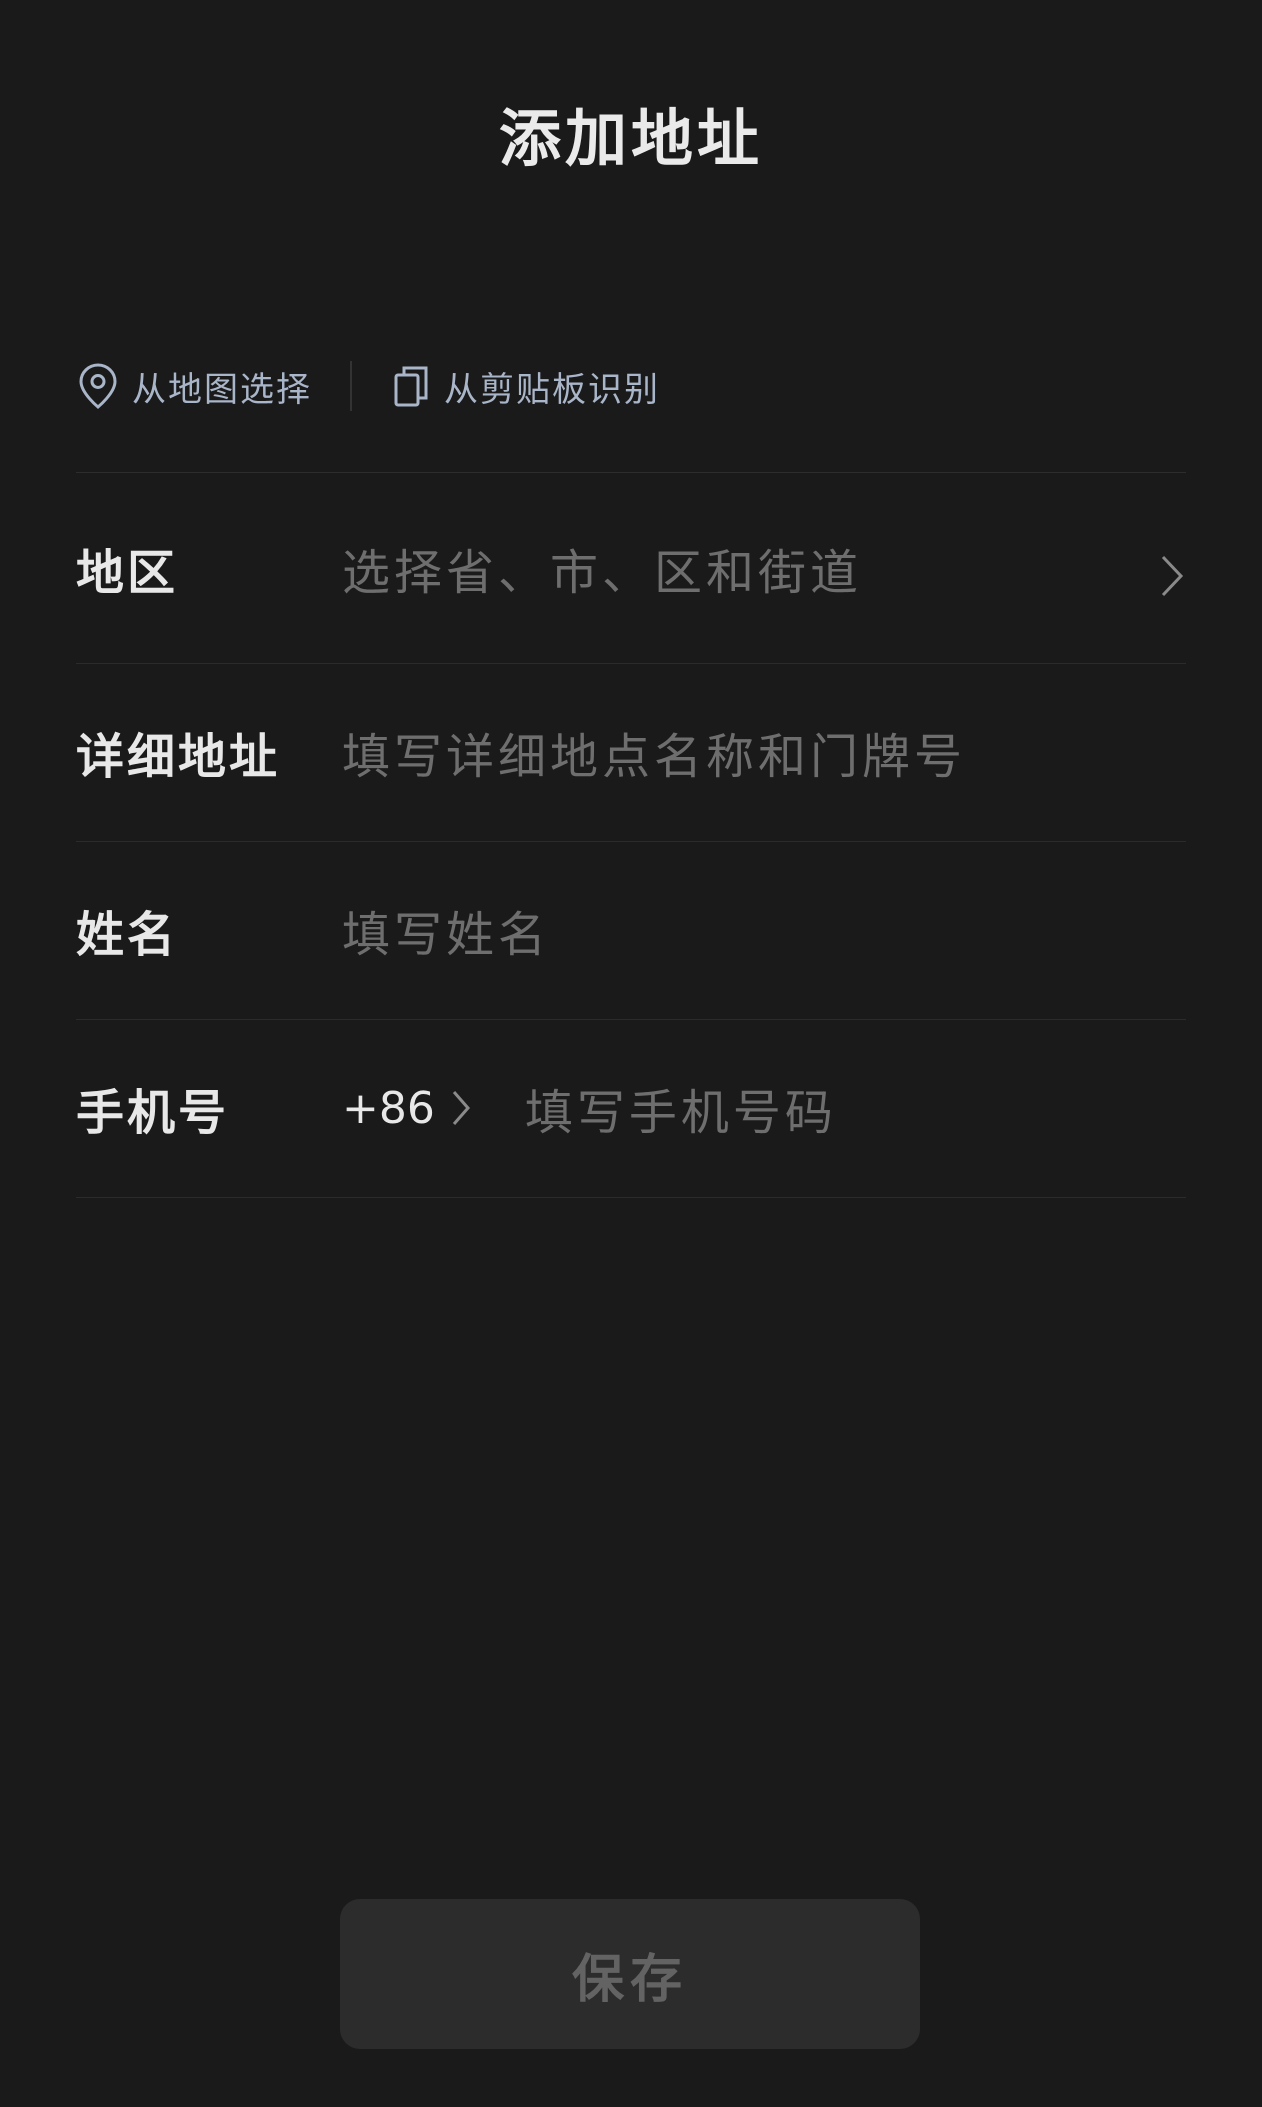  What do you see at coordinates (630, 1974) in the screenshot?
I see `save-button: 保存` at bounding box center [630, 1974].